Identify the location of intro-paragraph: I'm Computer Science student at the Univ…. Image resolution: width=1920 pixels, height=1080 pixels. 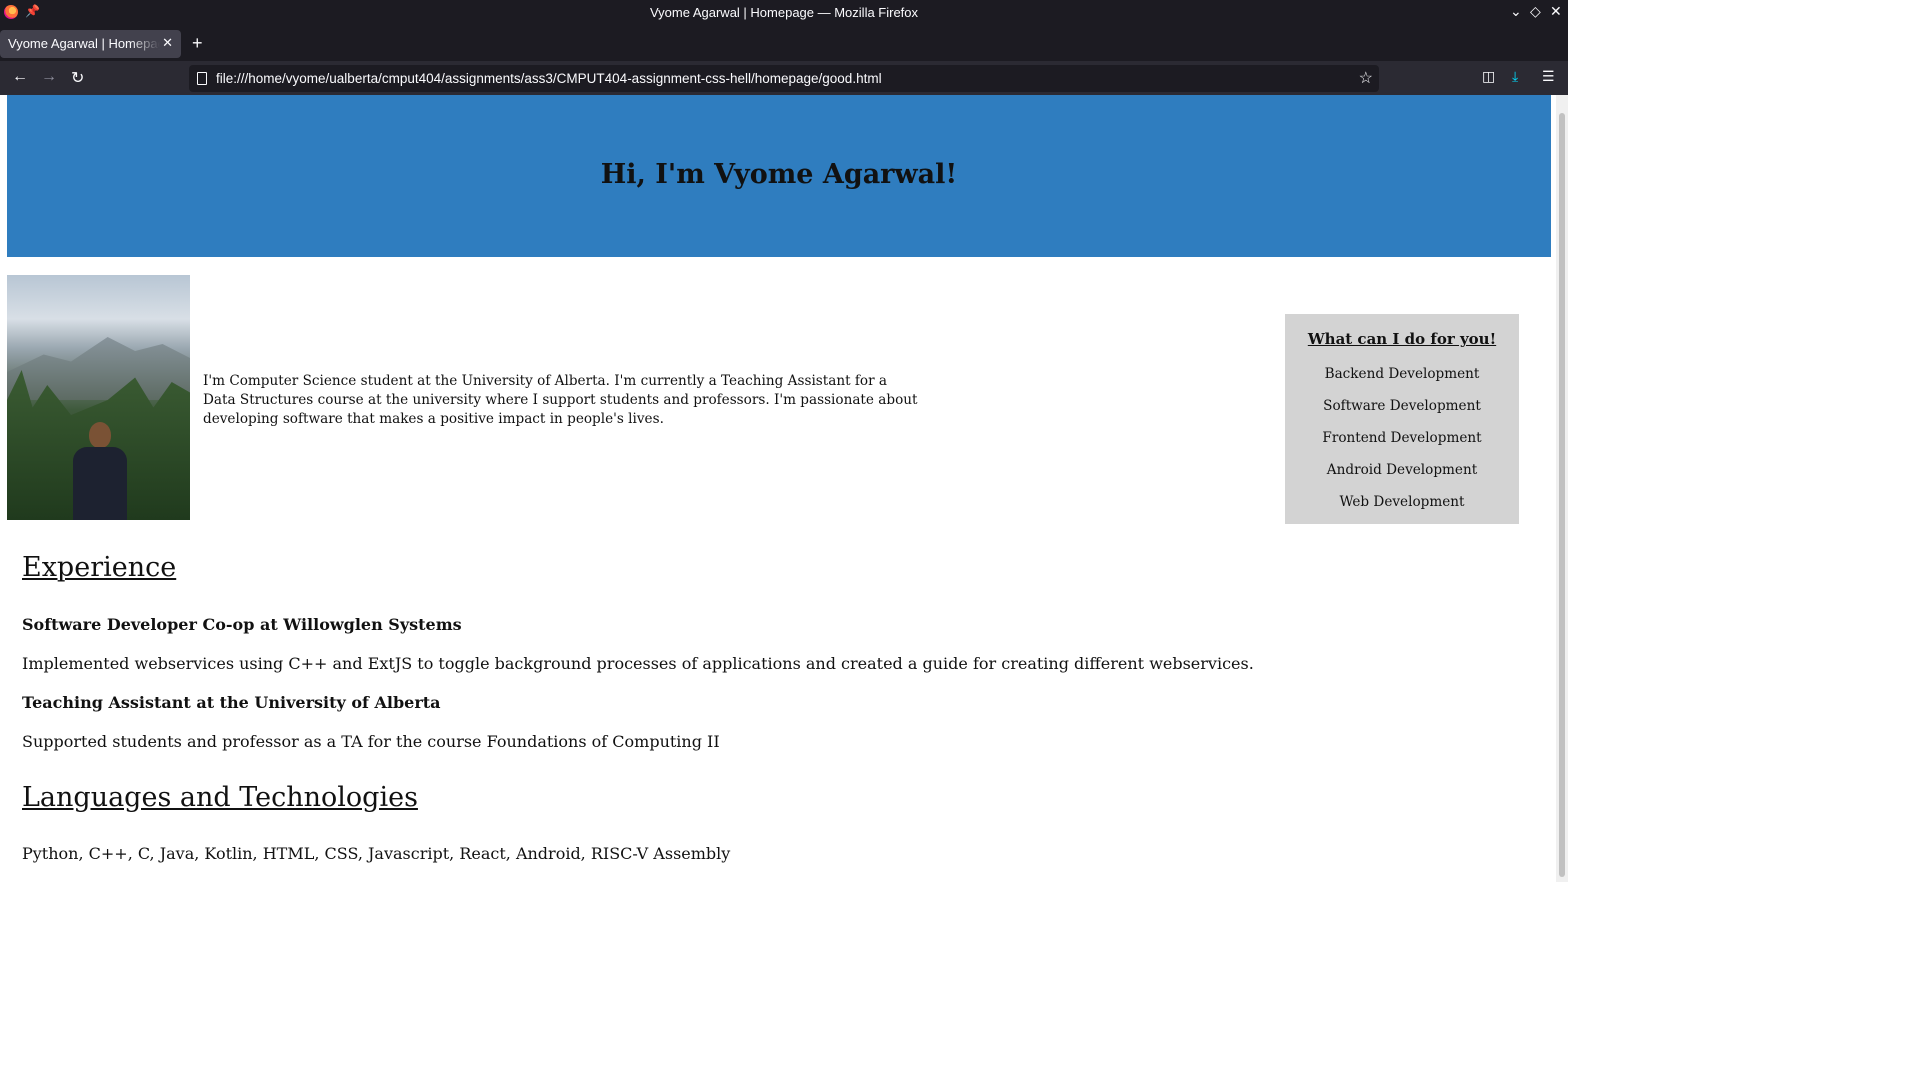
(560, 400).